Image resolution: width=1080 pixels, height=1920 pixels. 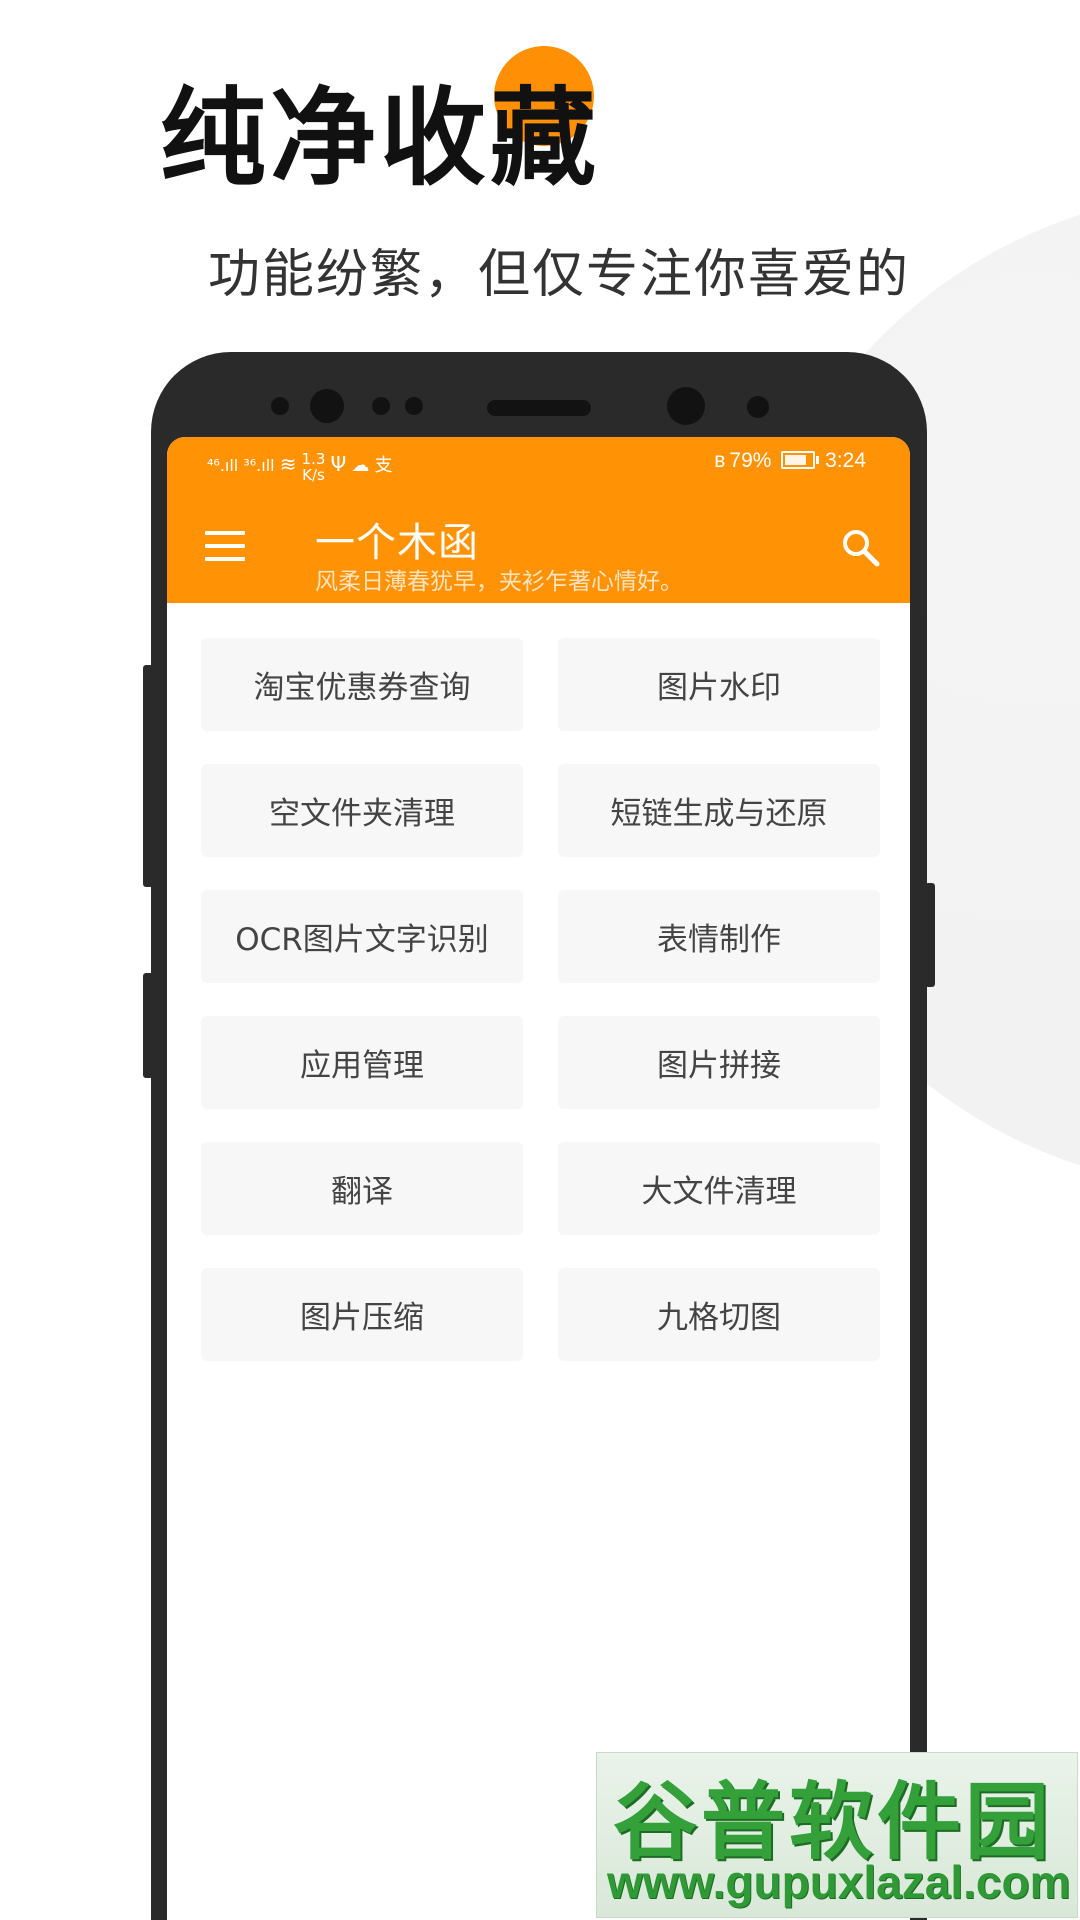 What do you see at coordinates (539, 408) in the screenshot?
I see `earpiece-speaker` at bounding box center [539, 408].